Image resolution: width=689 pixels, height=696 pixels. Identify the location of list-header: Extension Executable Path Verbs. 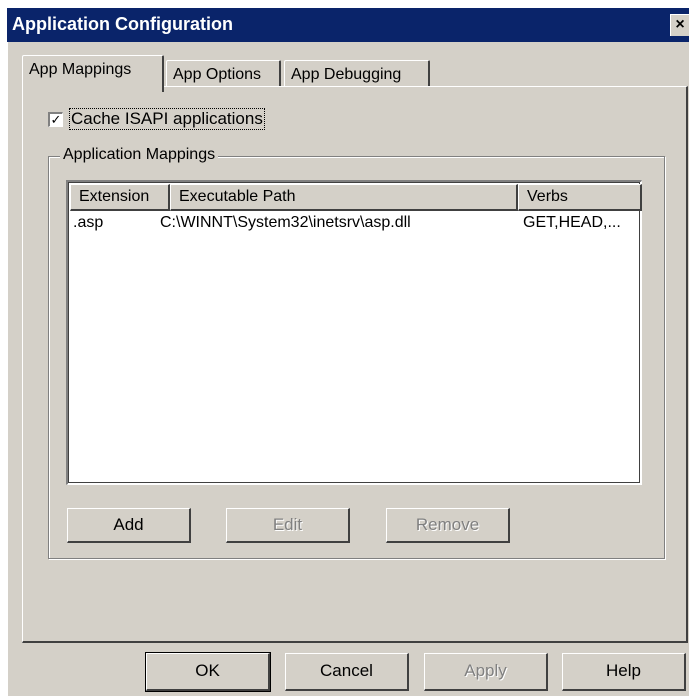
(356, 197).